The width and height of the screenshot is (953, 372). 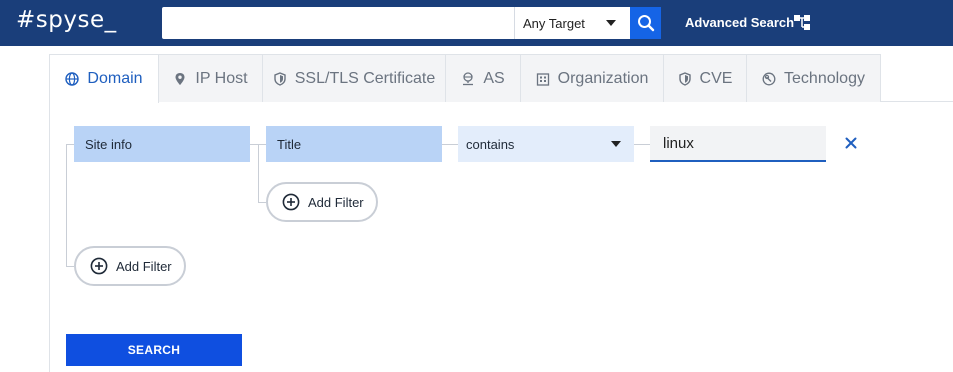 I want to click on filter-group-chip: Site info, so click(x=162, y=144).